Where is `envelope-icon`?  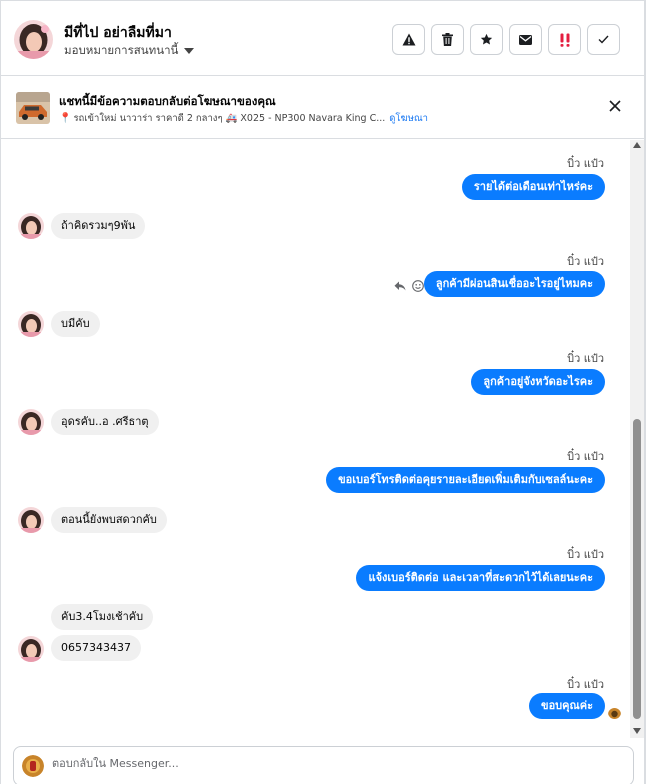 envelope-icon is located at coordinates (525, 39).